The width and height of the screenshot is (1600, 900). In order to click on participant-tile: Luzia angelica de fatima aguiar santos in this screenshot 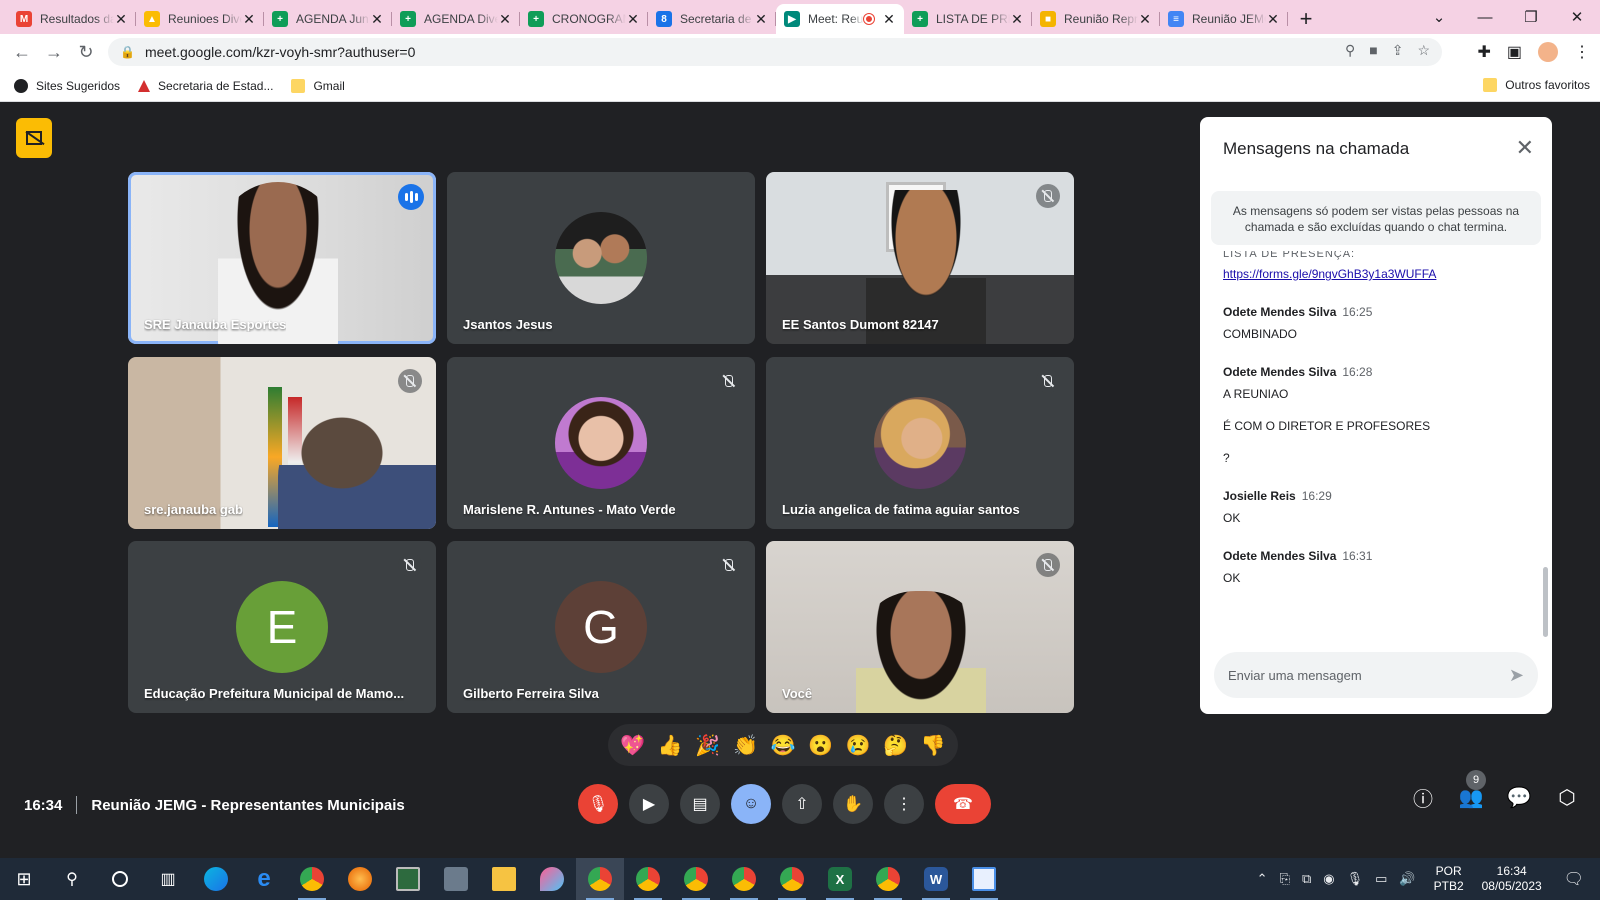, I will do `click(920, 443)`.